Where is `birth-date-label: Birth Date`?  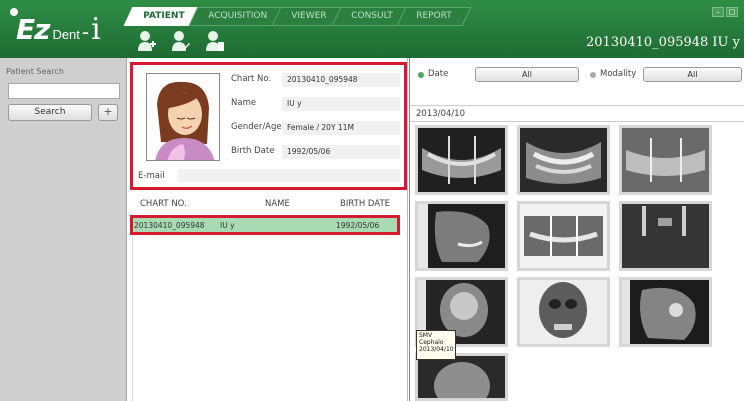
birth-date-label: Birth Date is located at coordinates (253, 151).